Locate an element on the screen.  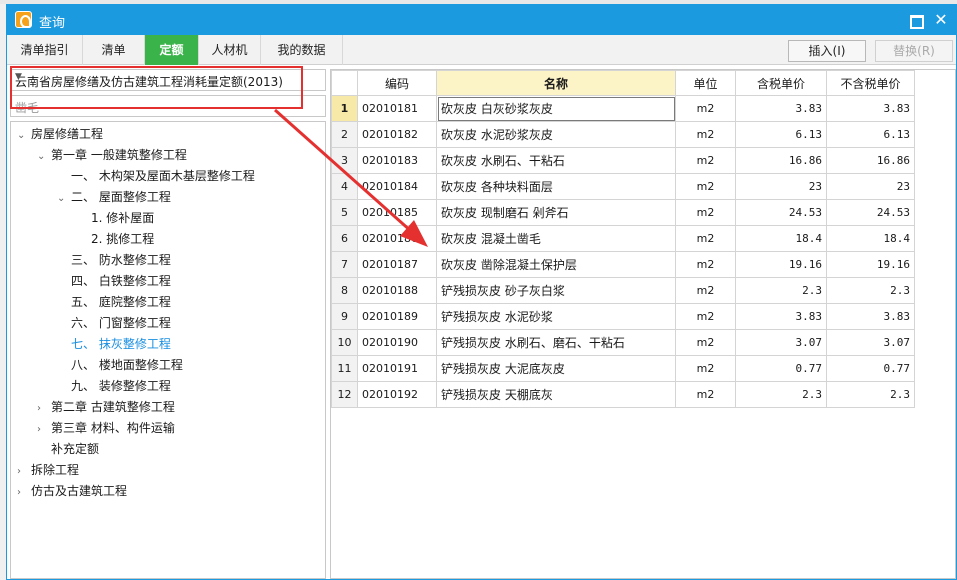
price-with-tax-cell: 3.83 is located at coordinates (781, 316).